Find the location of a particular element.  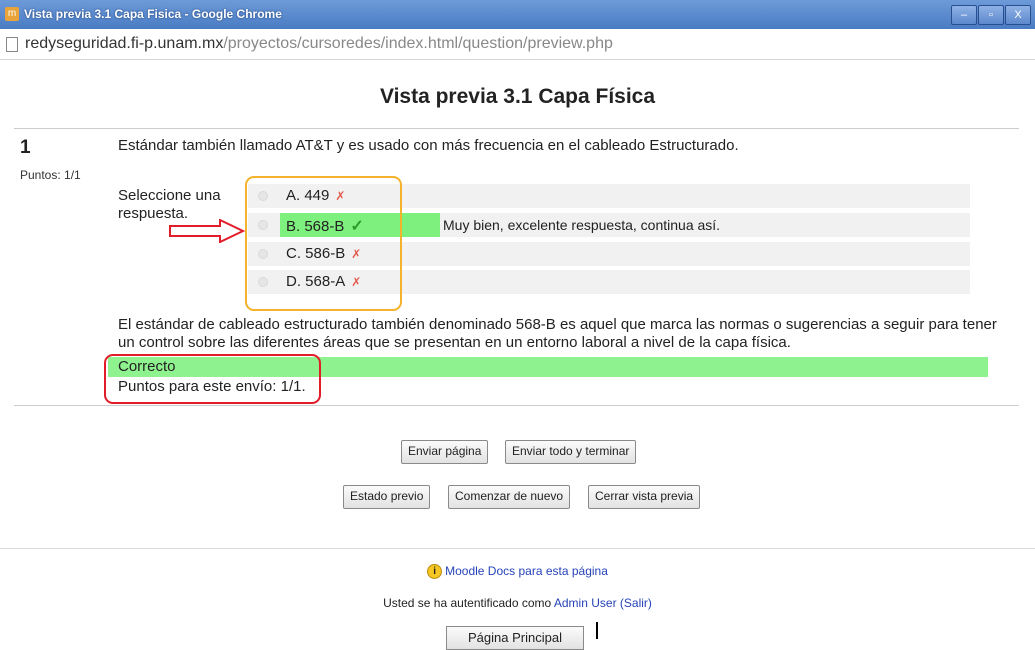

logged-in-prefix: Usted se ha autentificado como is located at coordinates (468, 603).